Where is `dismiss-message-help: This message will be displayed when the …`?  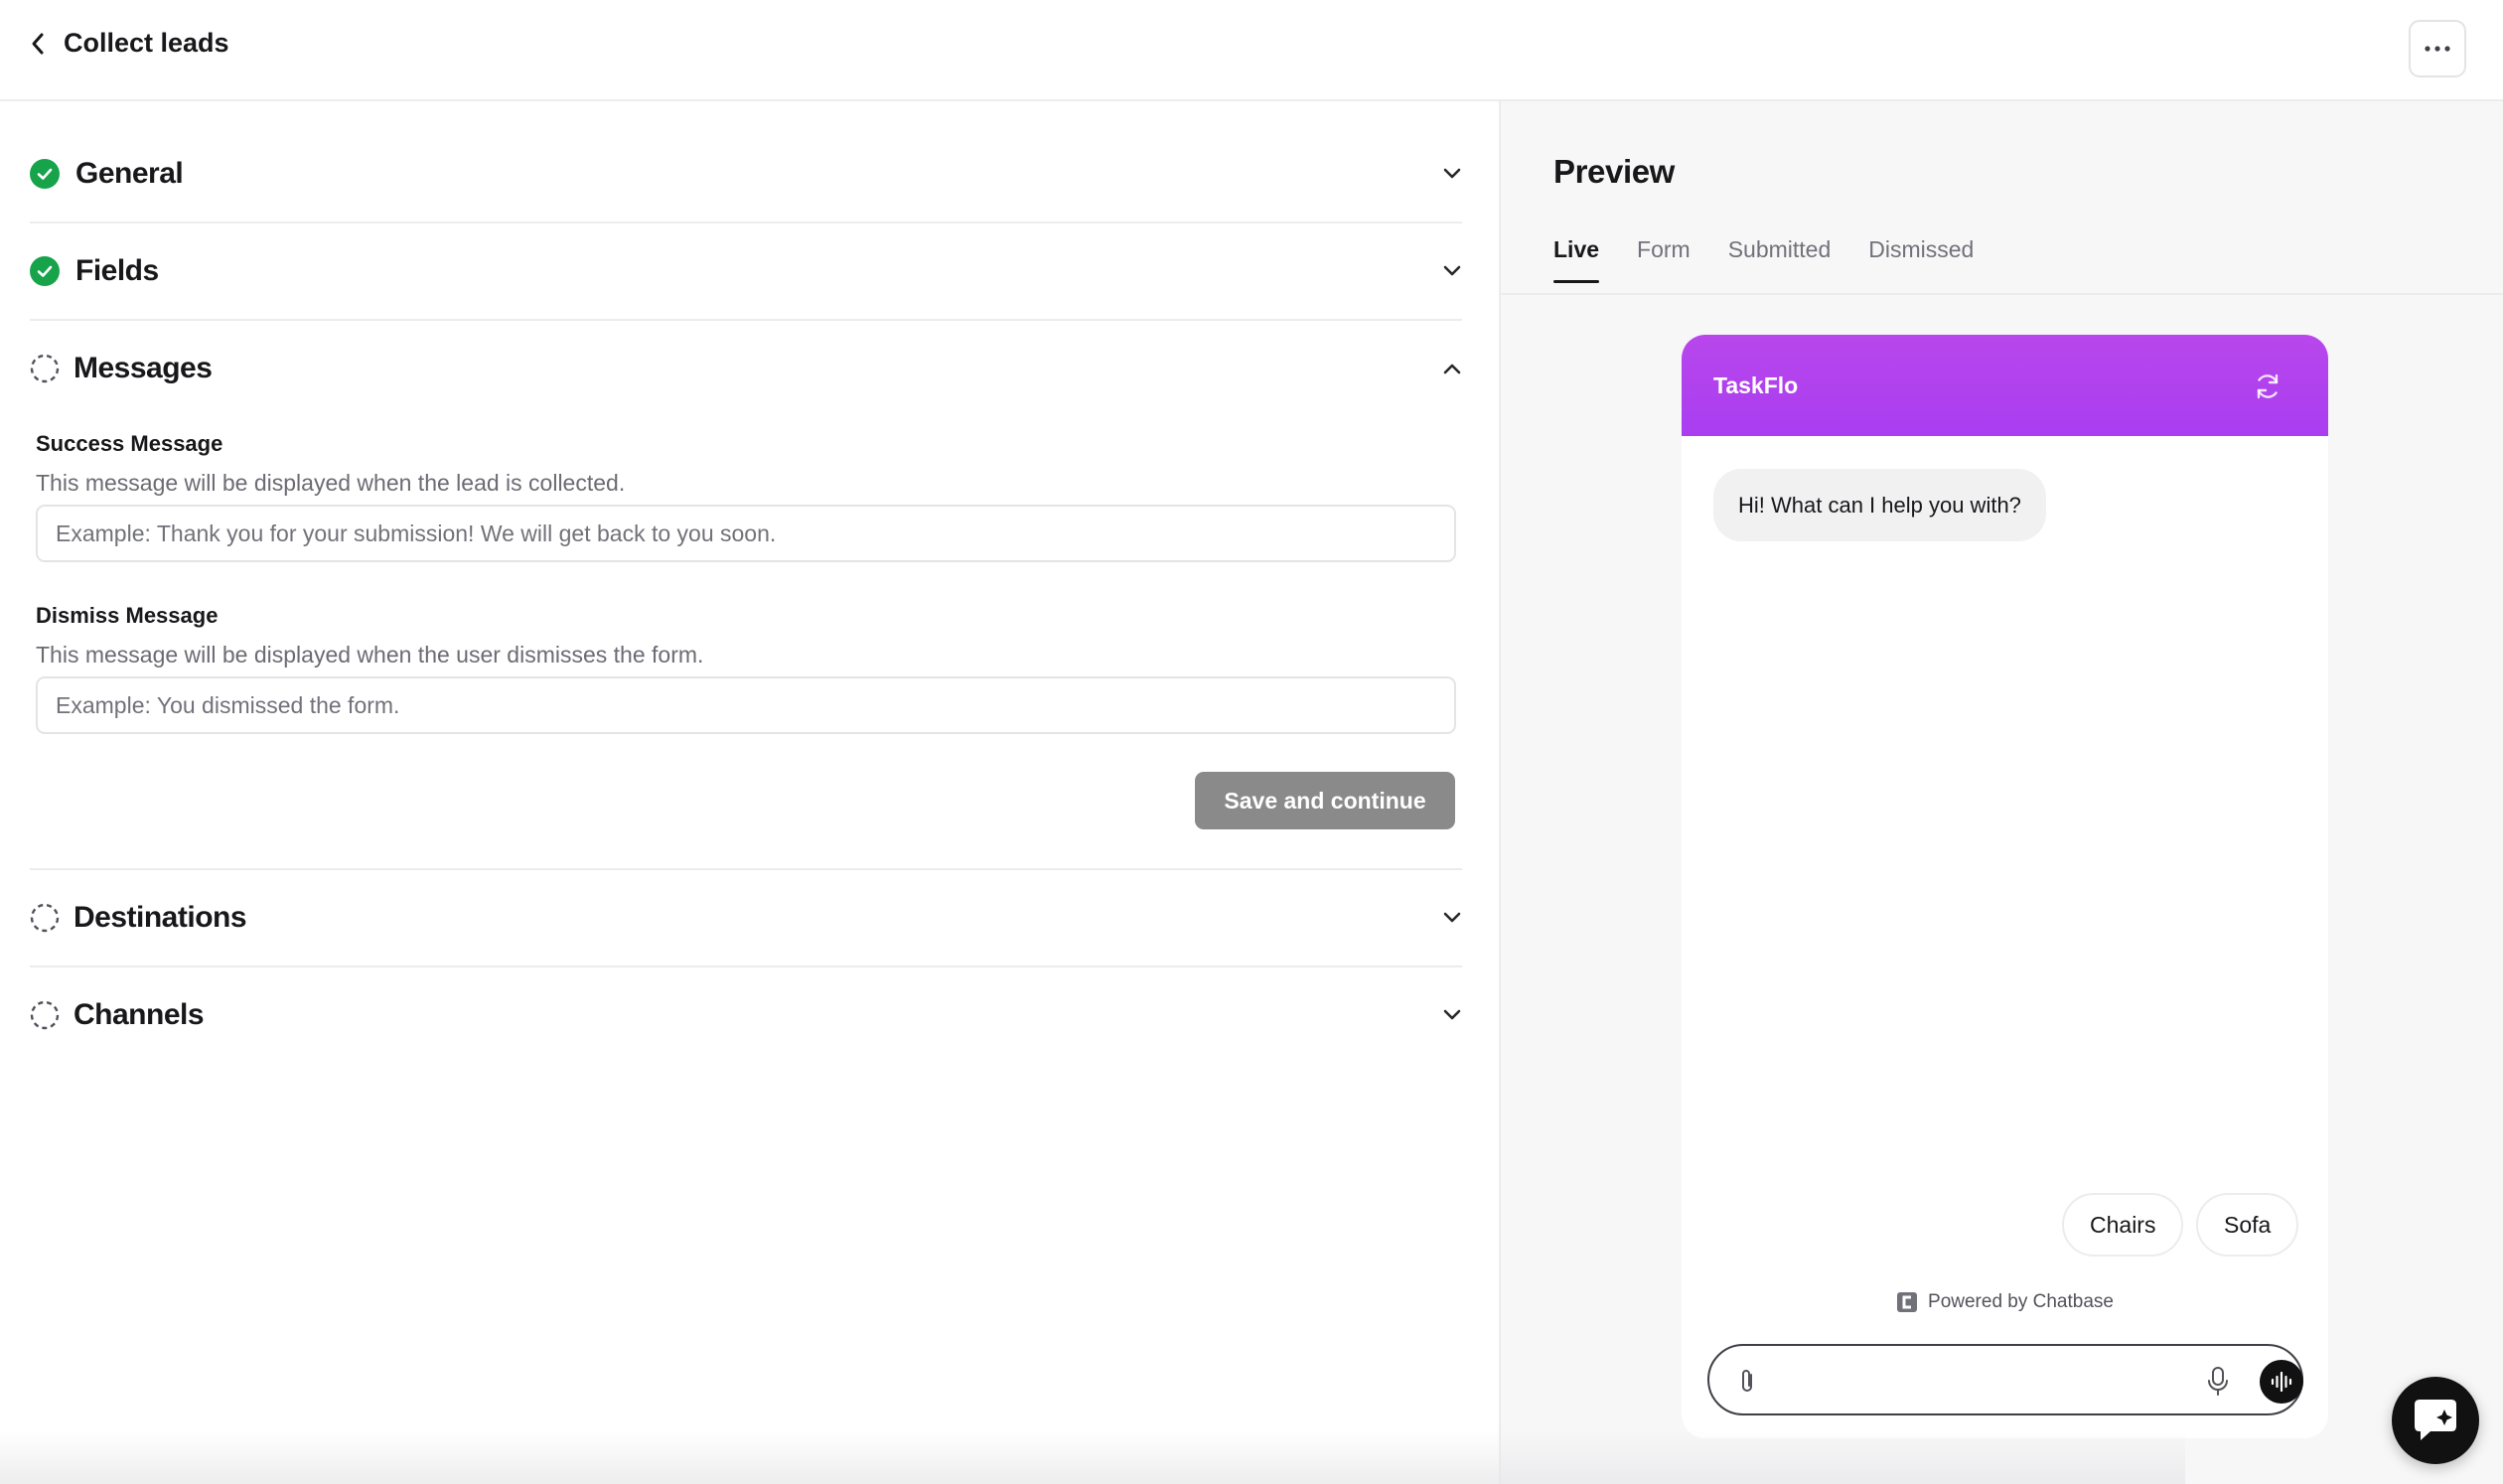
dismiss-message-help: This message will be displayed when the … is located at coordinates (370, 655).